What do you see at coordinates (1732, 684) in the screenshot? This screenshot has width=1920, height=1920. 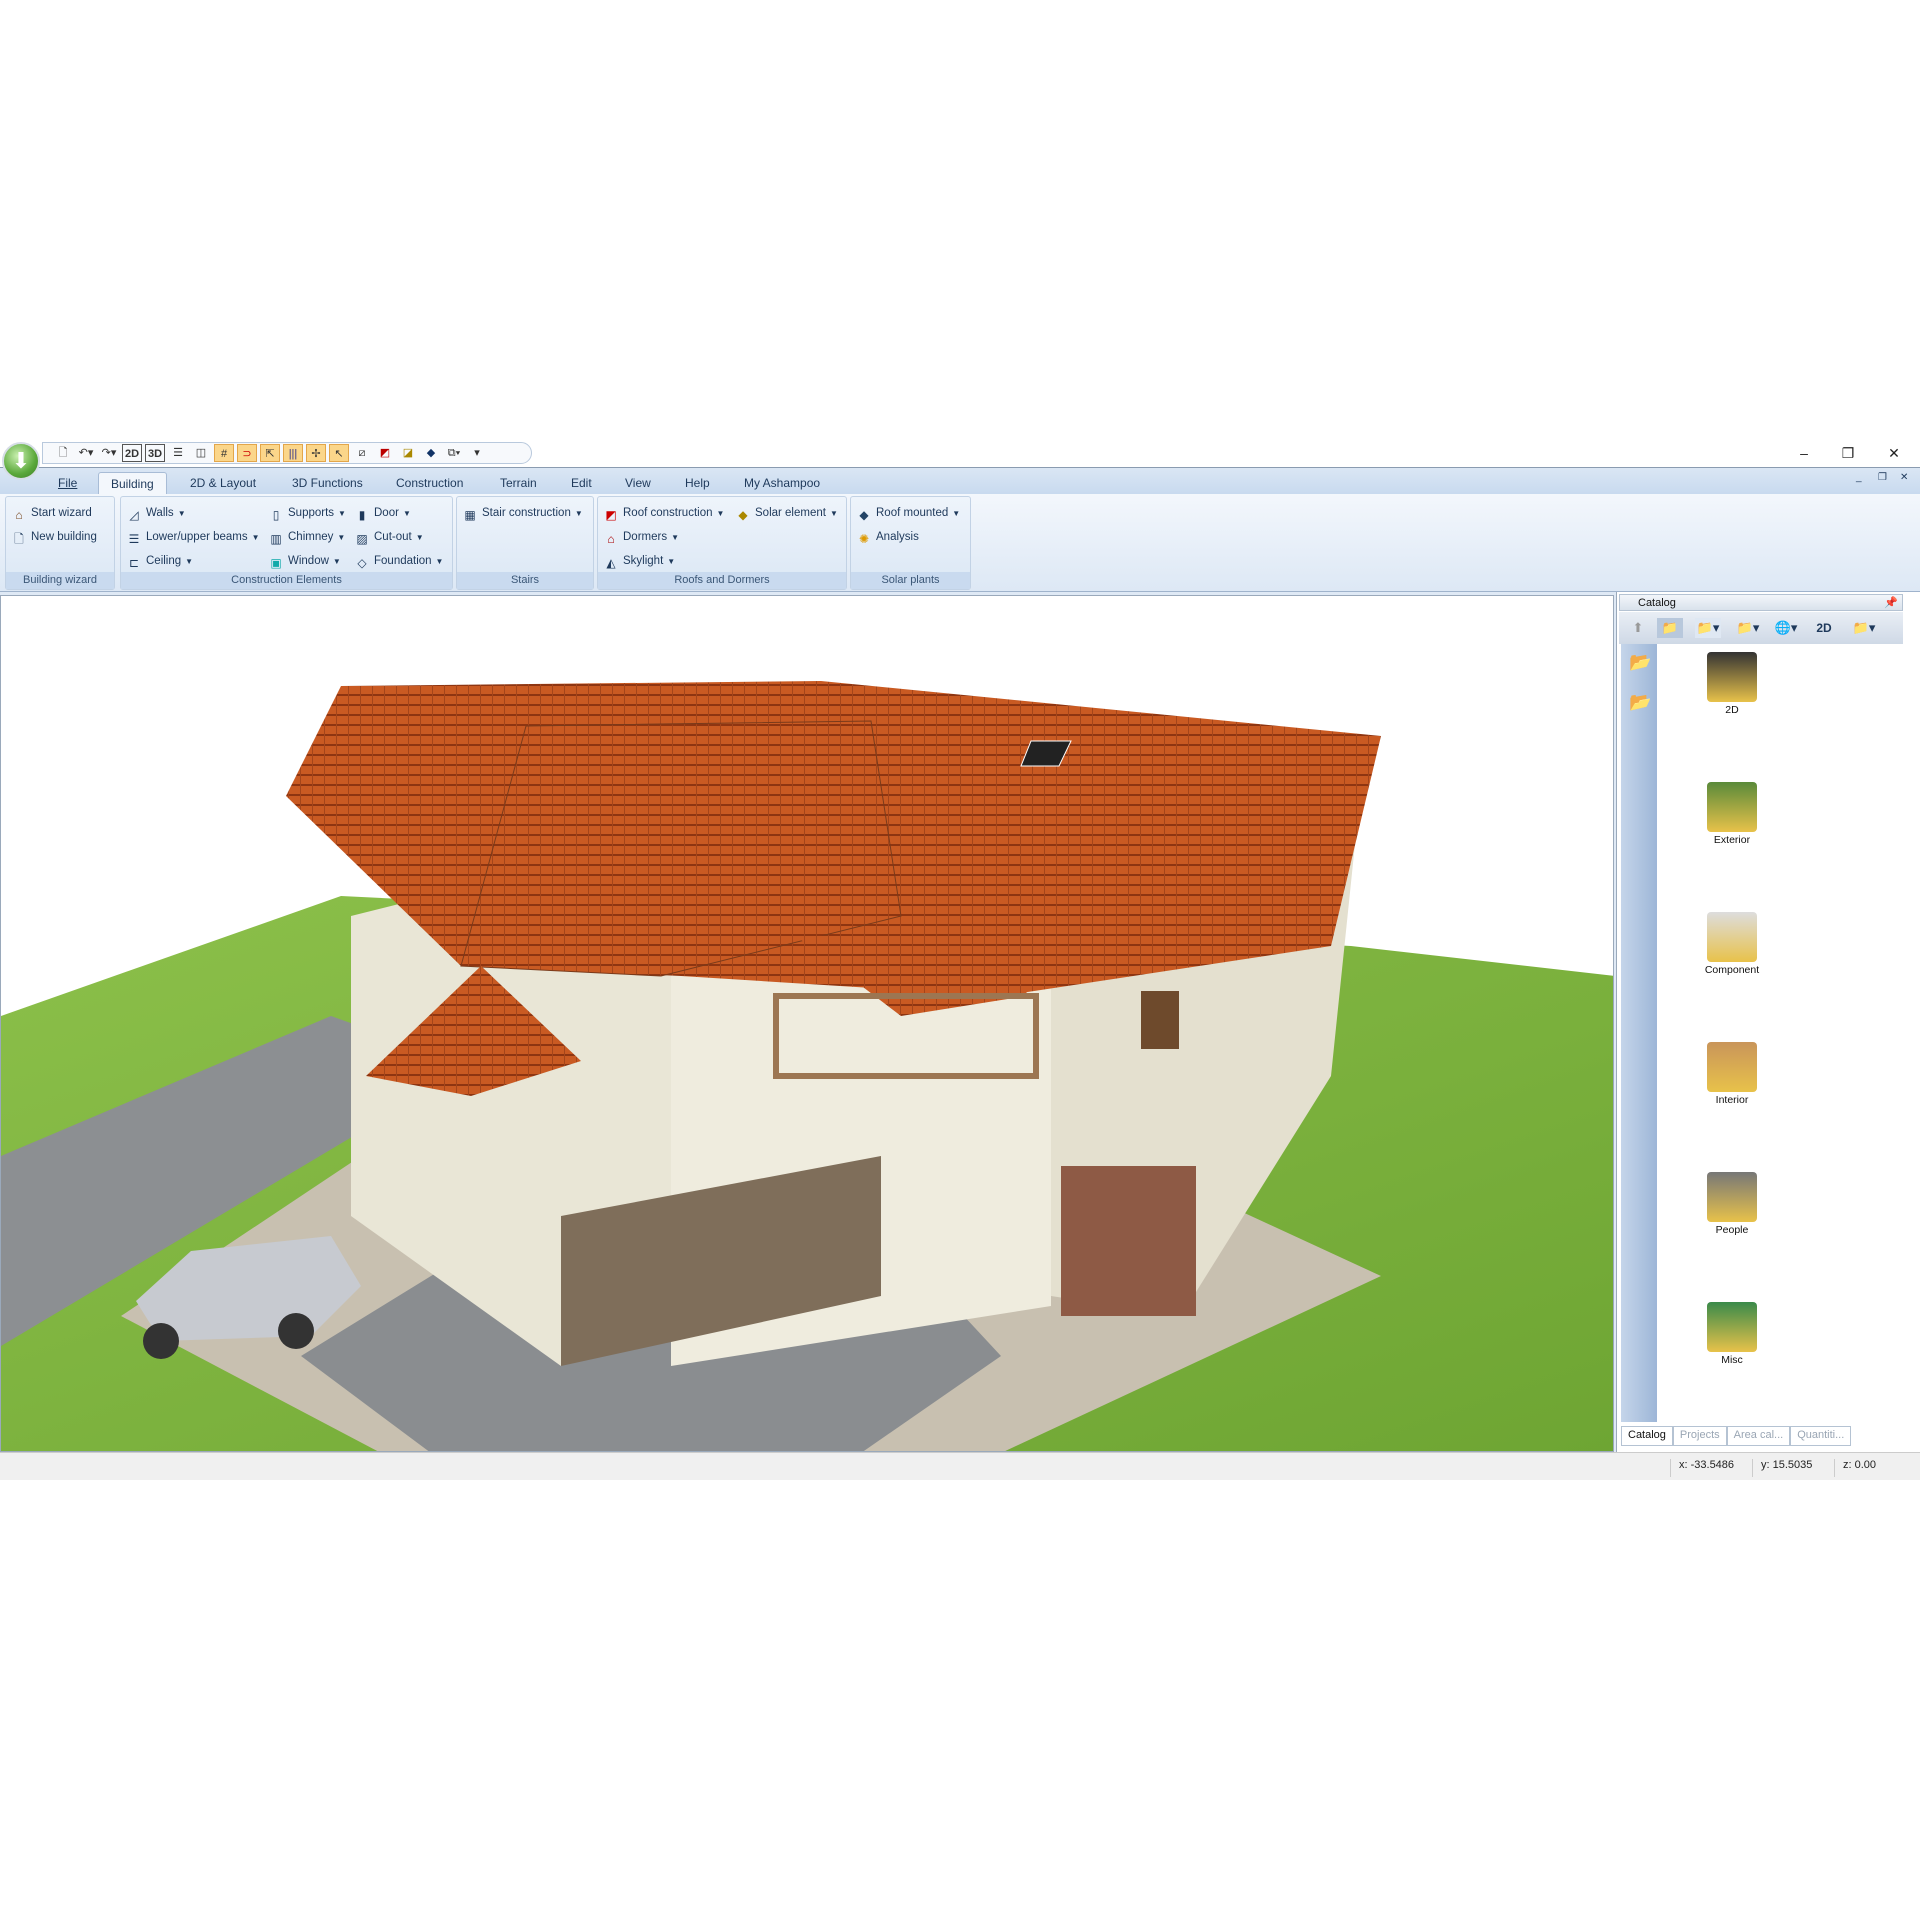 I see `catalog-item-2d: 2D` at bounding box center [1732, 684].